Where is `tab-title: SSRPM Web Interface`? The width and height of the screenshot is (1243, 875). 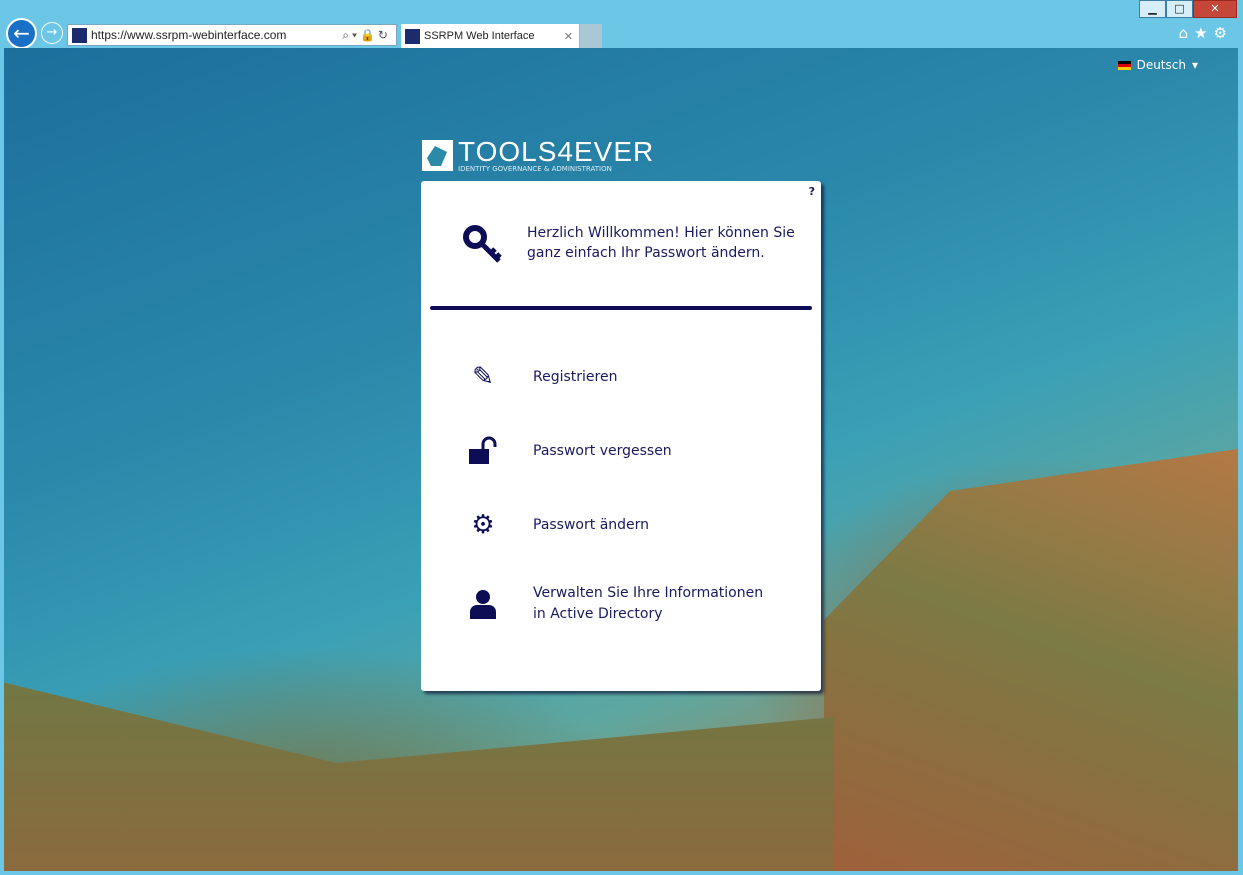
tab-title: SSRPM Web Interface is located at coordinates (479, 36).